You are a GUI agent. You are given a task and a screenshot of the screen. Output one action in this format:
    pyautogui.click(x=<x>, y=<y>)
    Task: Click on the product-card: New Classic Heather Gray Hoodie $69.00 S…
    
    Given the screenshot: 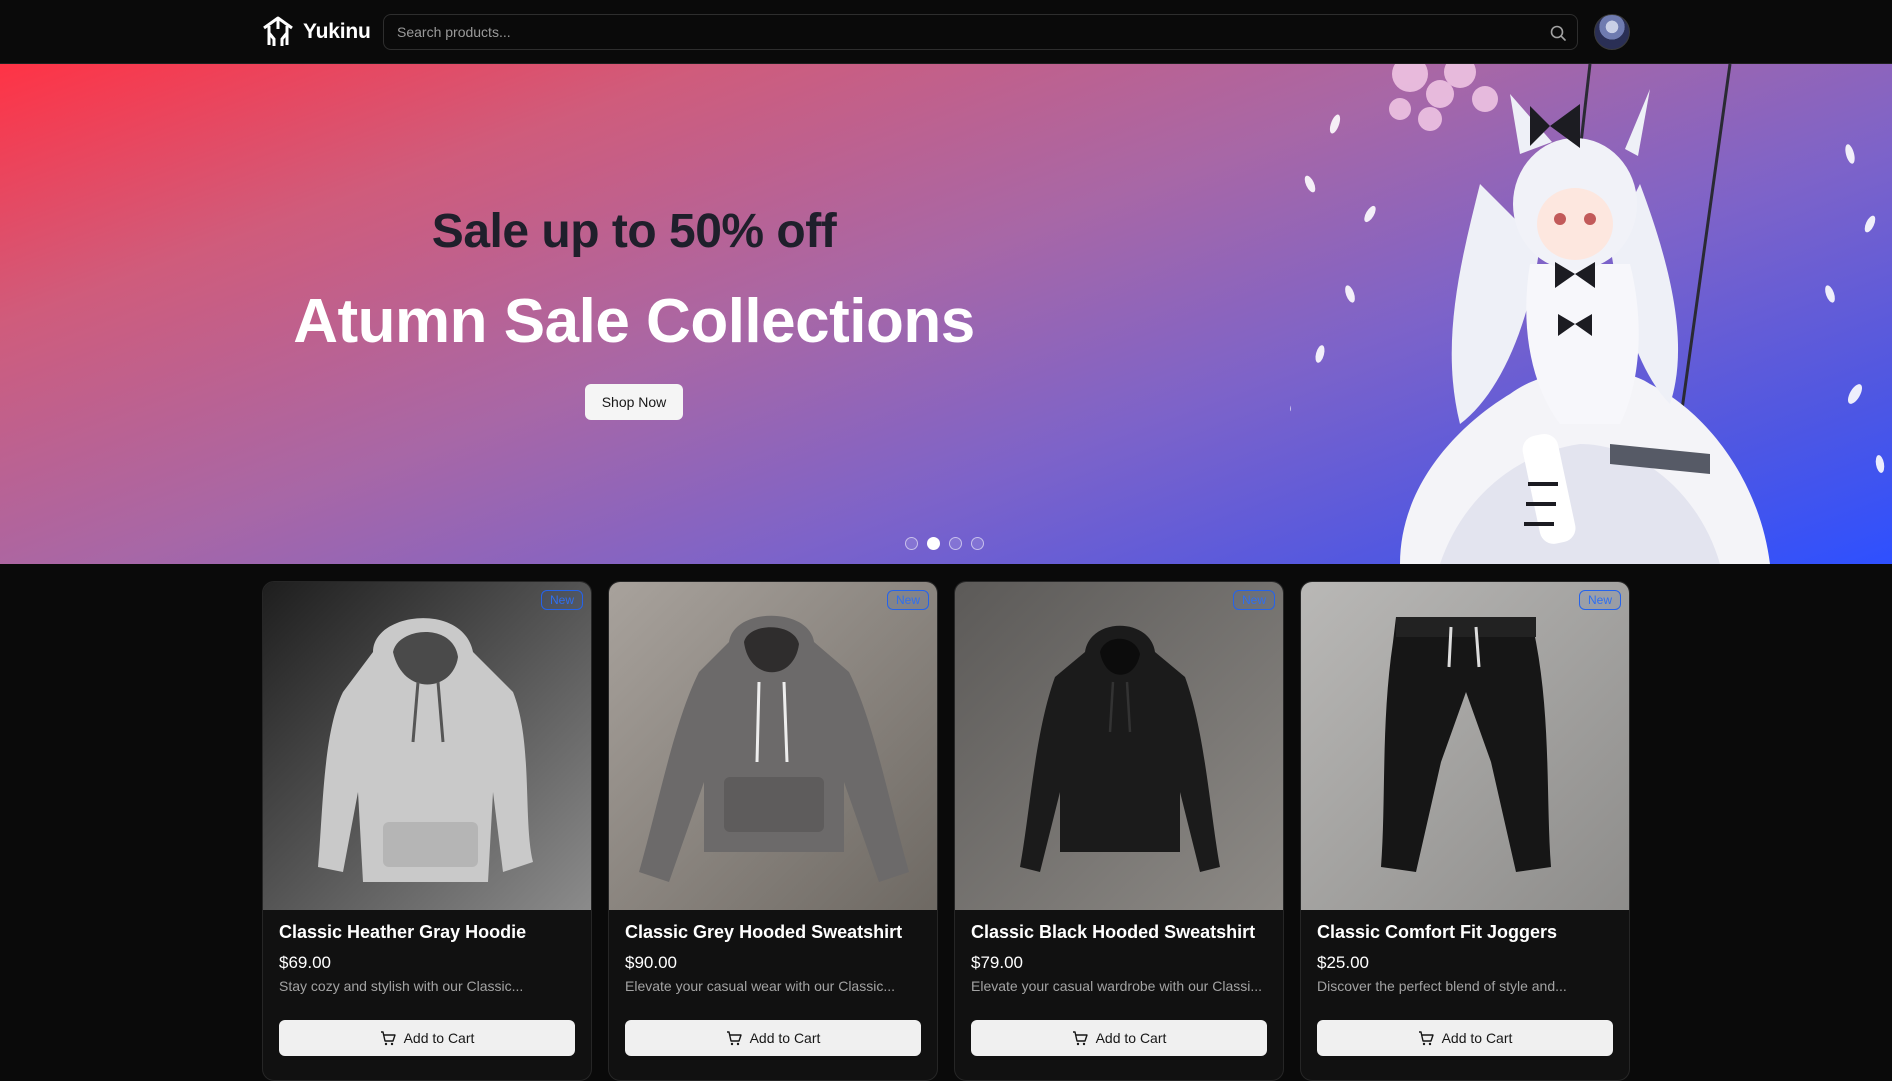 What is the action you would take?
    pyautogui.click(x=427, y=831)
    